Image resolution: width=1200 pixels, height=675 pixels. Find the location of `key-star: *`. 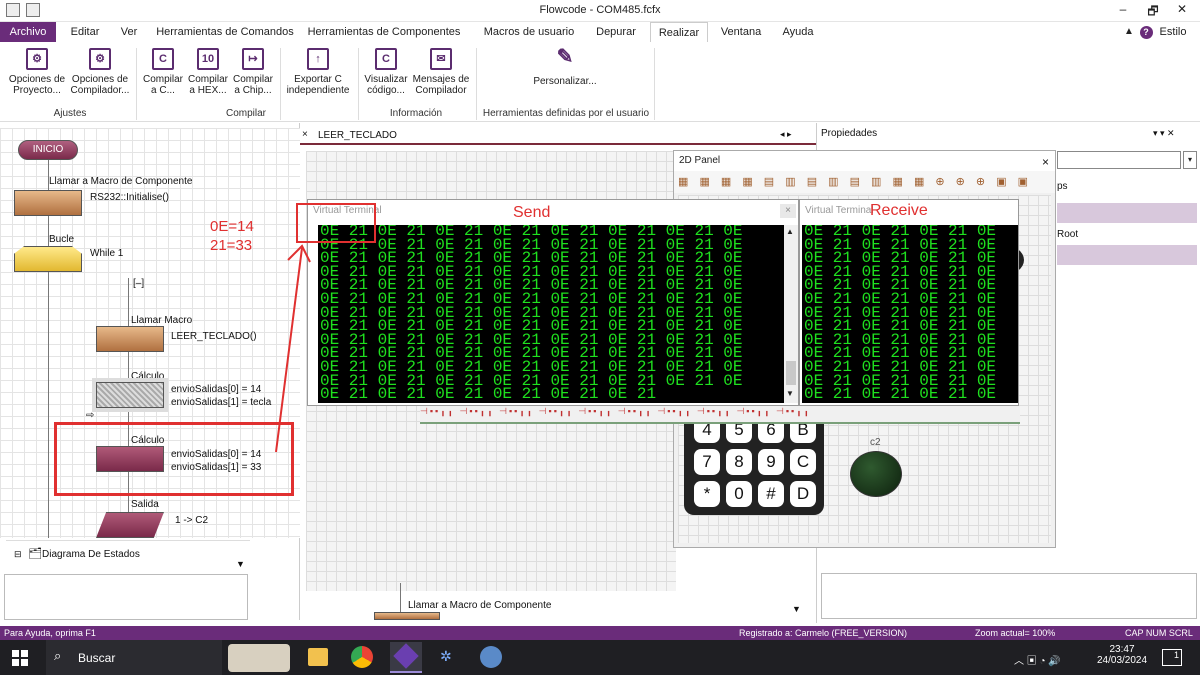

key-star: * is located at coordinates (707, 494).